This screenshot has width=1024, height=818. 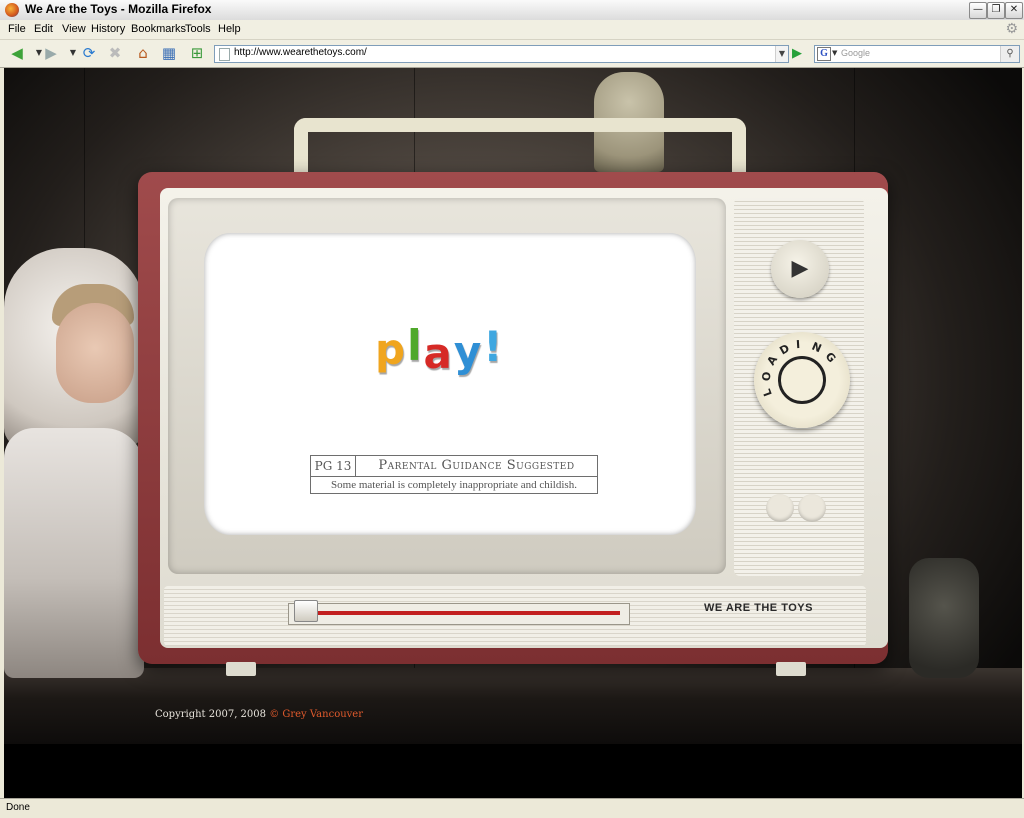 What do you see at coordinates (1014, 10) in the screenshot?
I see `close-button: ✕` at bounding box center [1014, 10].